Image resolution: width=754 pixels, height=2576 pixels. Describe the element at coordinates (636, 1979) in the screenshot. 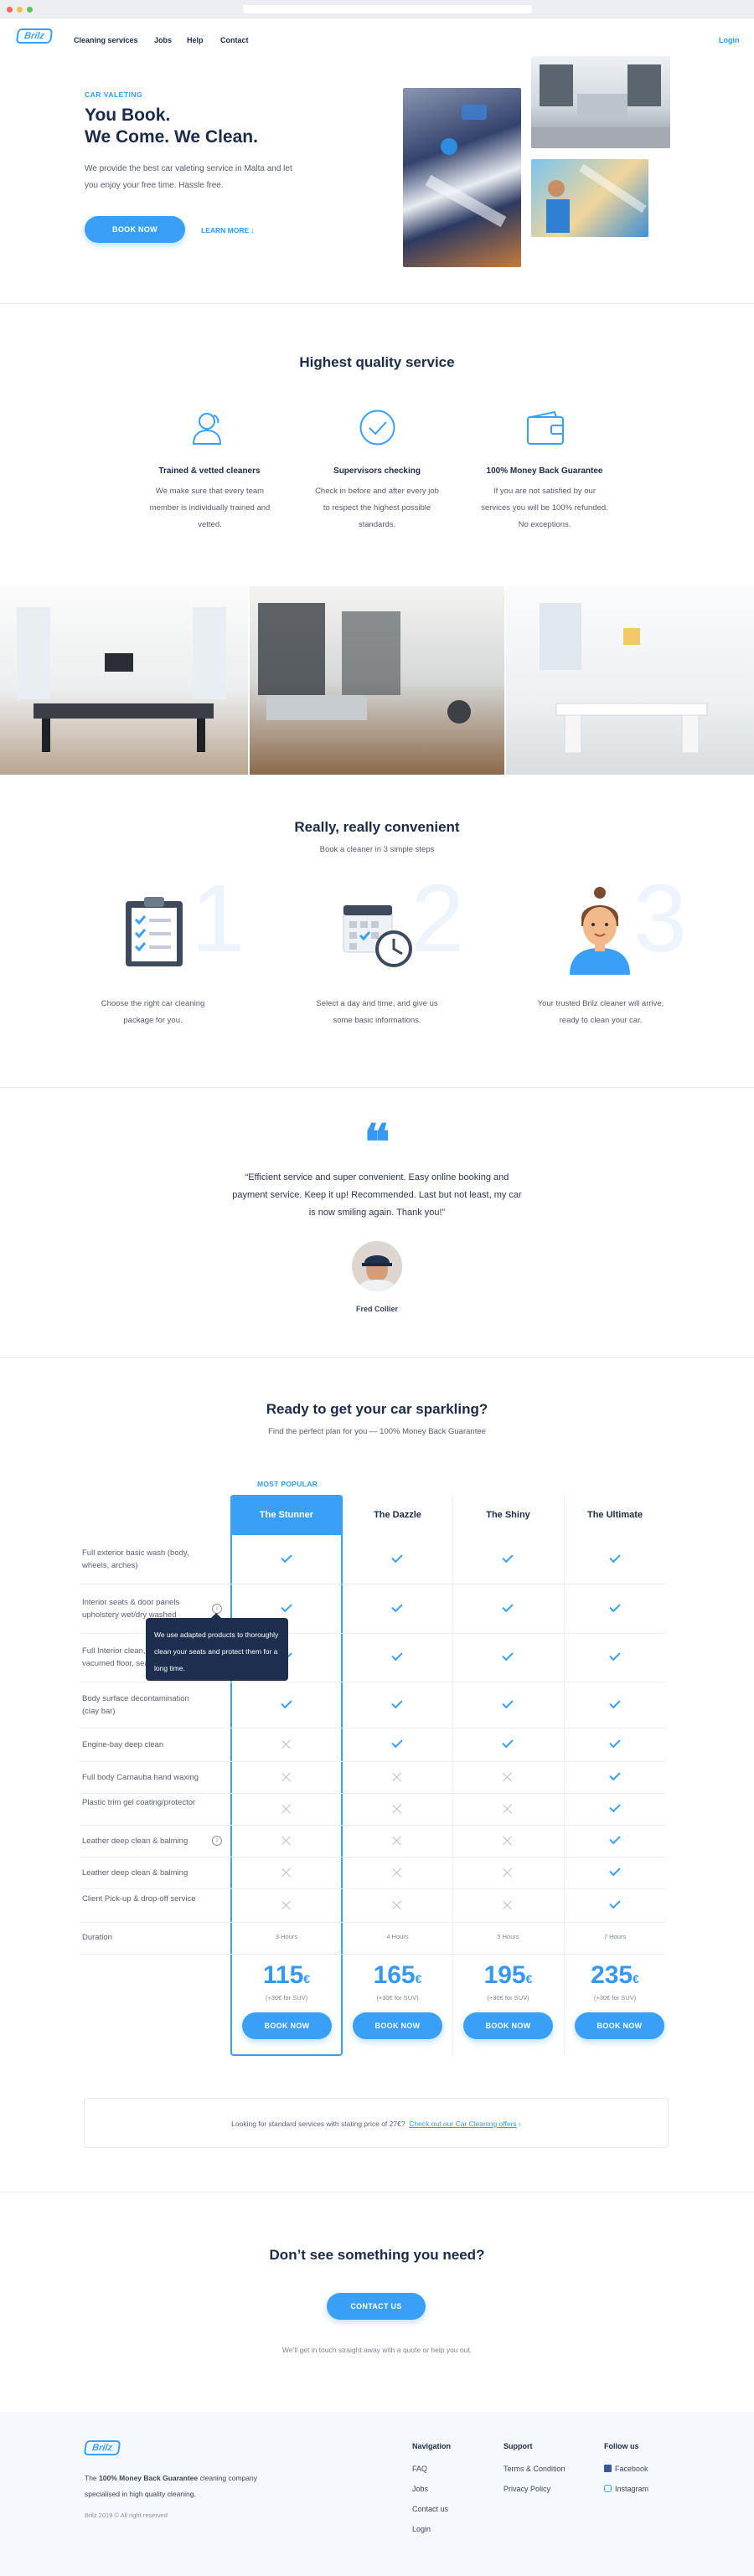

I see `currency: €` at that location.